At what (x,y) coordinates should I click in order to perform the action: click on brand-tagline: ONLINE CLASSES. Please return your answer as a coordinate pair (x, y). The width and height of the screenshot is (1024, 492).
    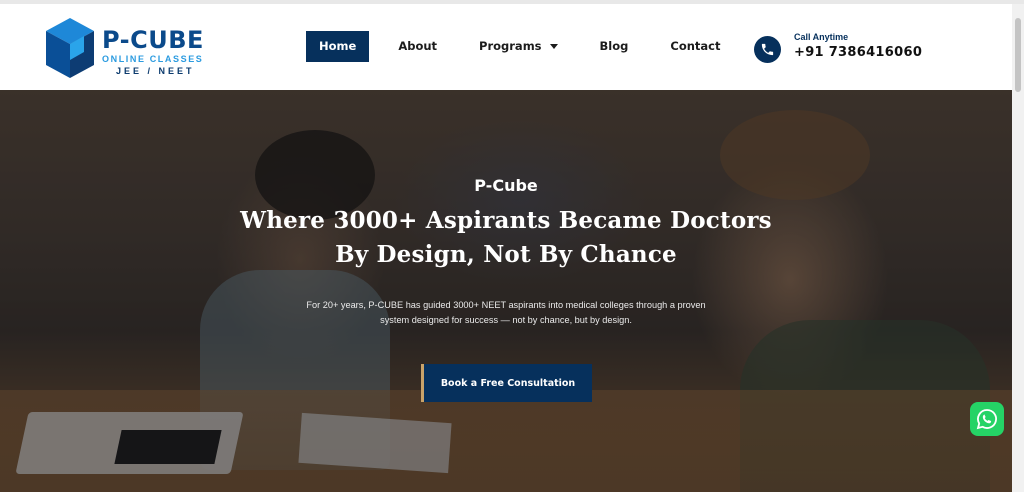
    Looking at the image, I should click on (153, 59).